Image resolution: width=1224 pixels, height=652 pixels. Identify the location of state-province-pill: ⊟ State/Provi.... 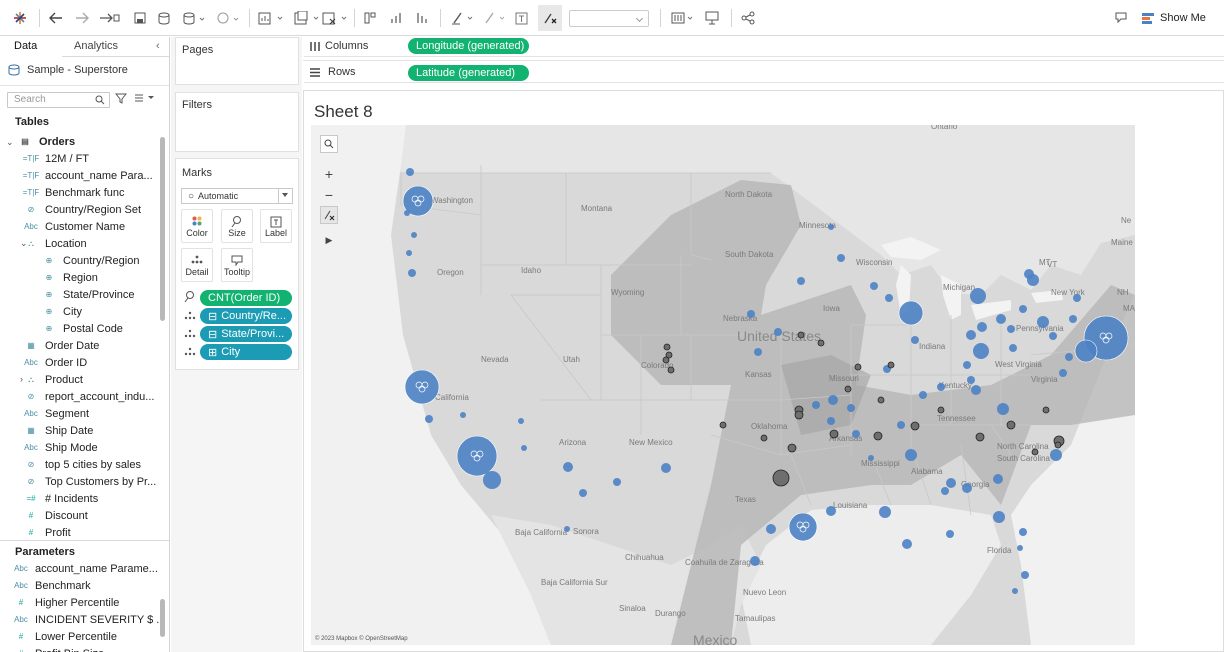
(246, 334).